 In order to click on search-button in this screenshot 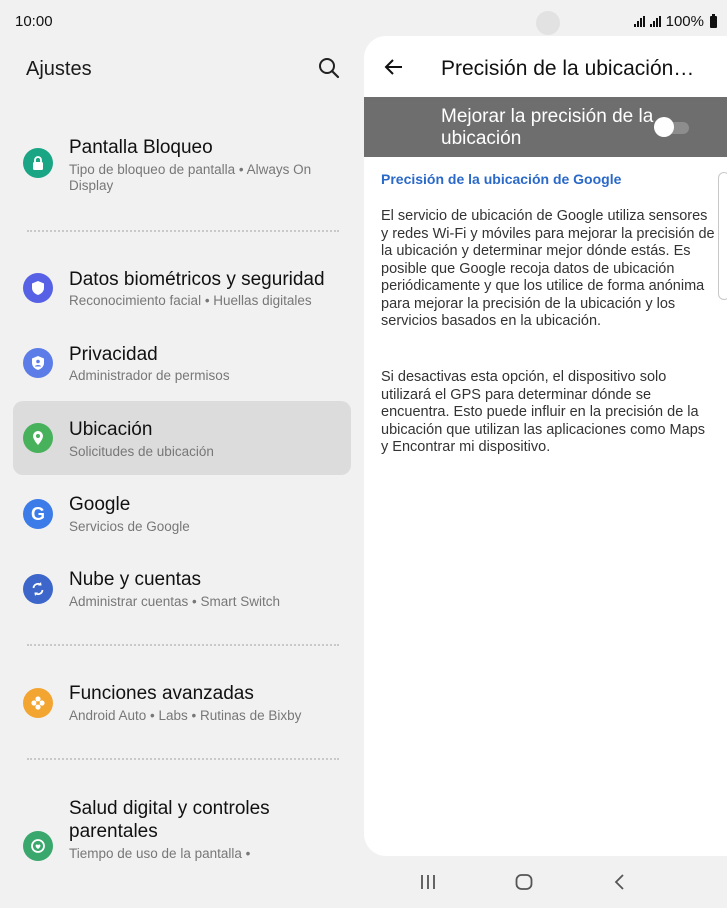, I will do `click(329, 68)`.